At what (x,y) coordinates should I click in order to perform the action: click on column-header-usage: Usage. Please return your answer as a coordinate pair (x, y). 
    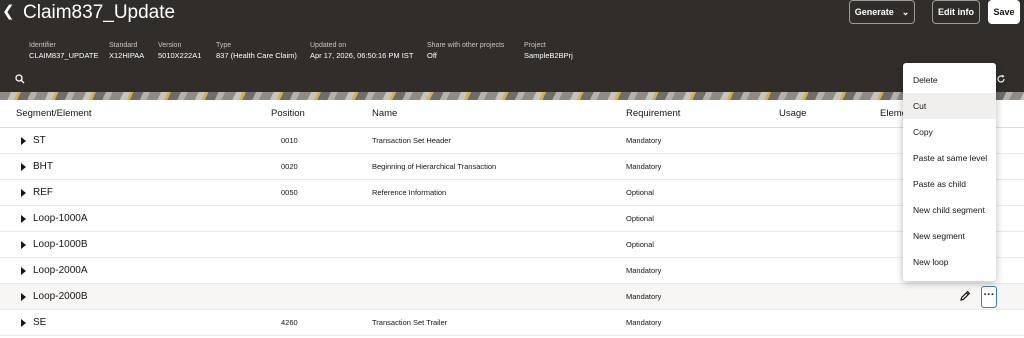
    Looking at the image, I should click on (792, 113).